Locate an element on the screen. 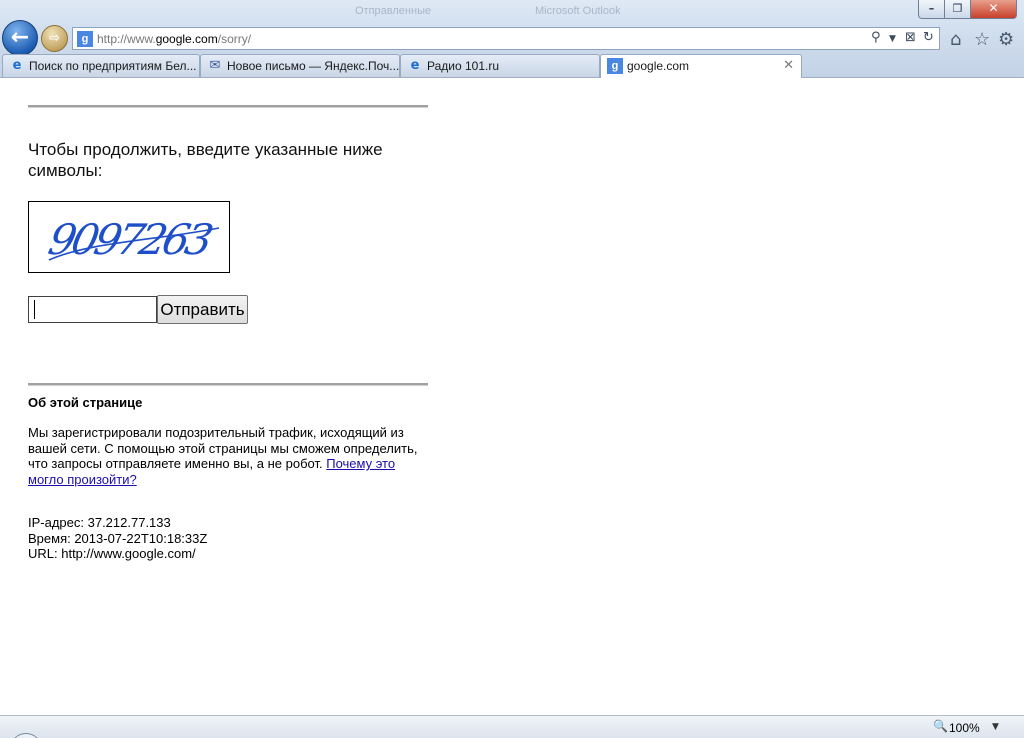 The width and height of the screenshot is (1024, 738). captcha-graphic: 9097263 is located at coordinates (132, 240).